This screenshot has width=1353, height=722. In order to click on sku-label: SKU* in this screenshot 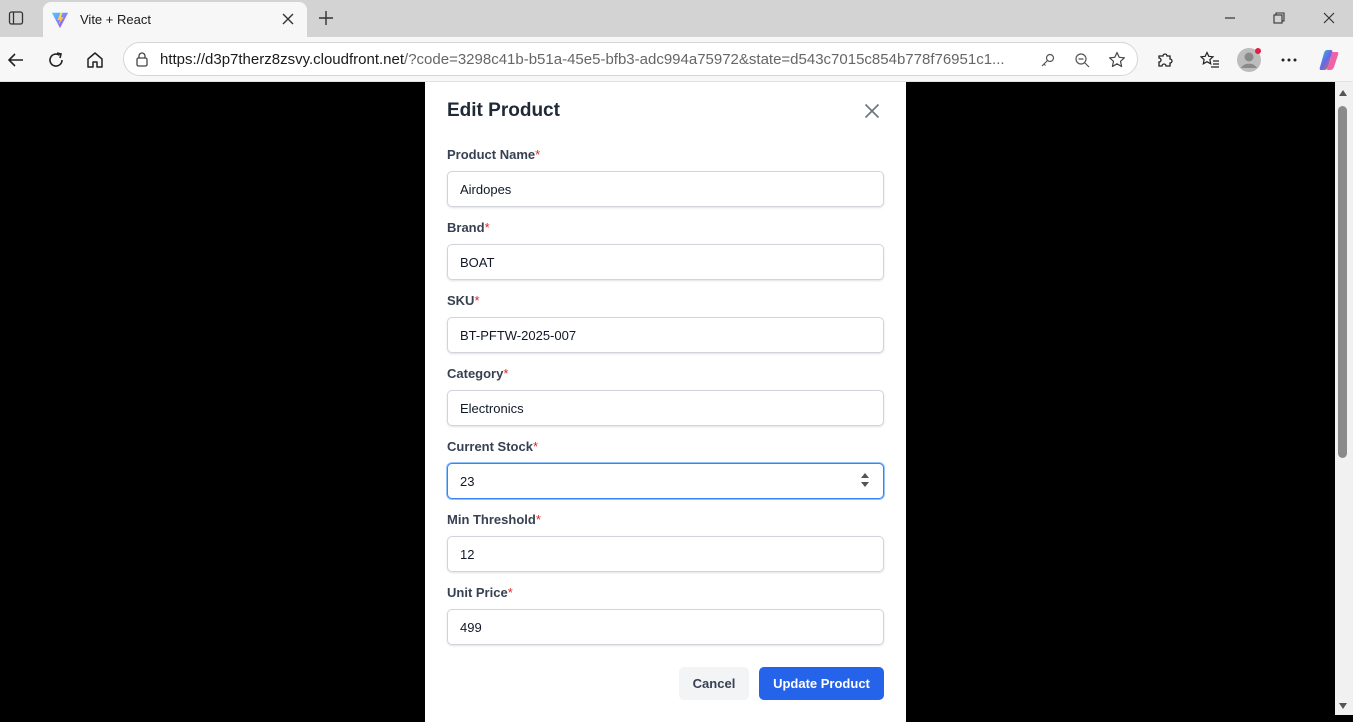, I will do `click(463, 300)`.